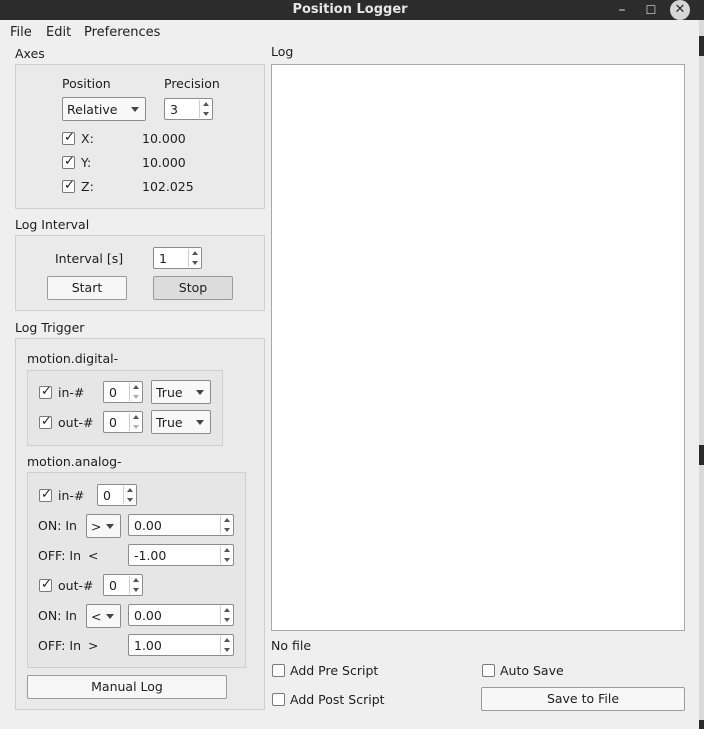 The image size is (704, 729). I want to click on axis-z-value: 102.025, so click(168, 186).